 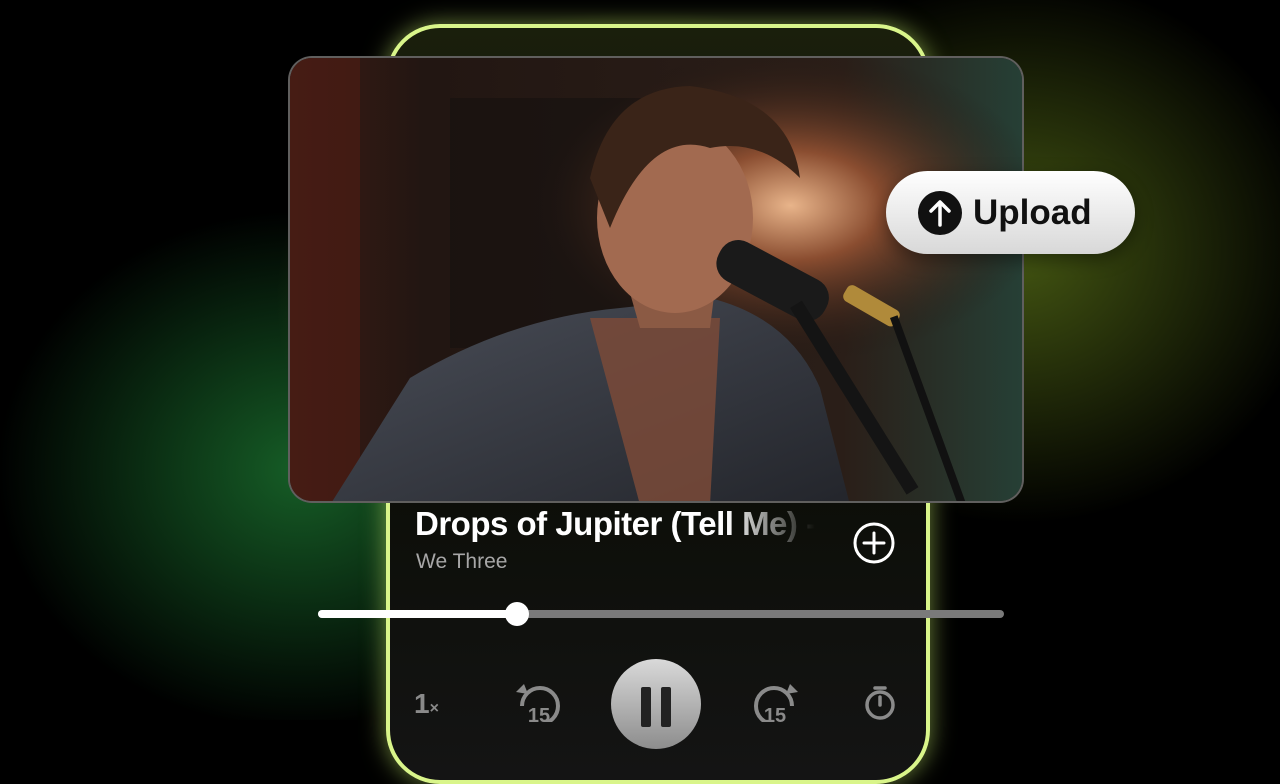 What do you see at coordinates (539, 713) in the screenshot?
I see `rewind-seconds: 15` at bounding box center [539, 713].